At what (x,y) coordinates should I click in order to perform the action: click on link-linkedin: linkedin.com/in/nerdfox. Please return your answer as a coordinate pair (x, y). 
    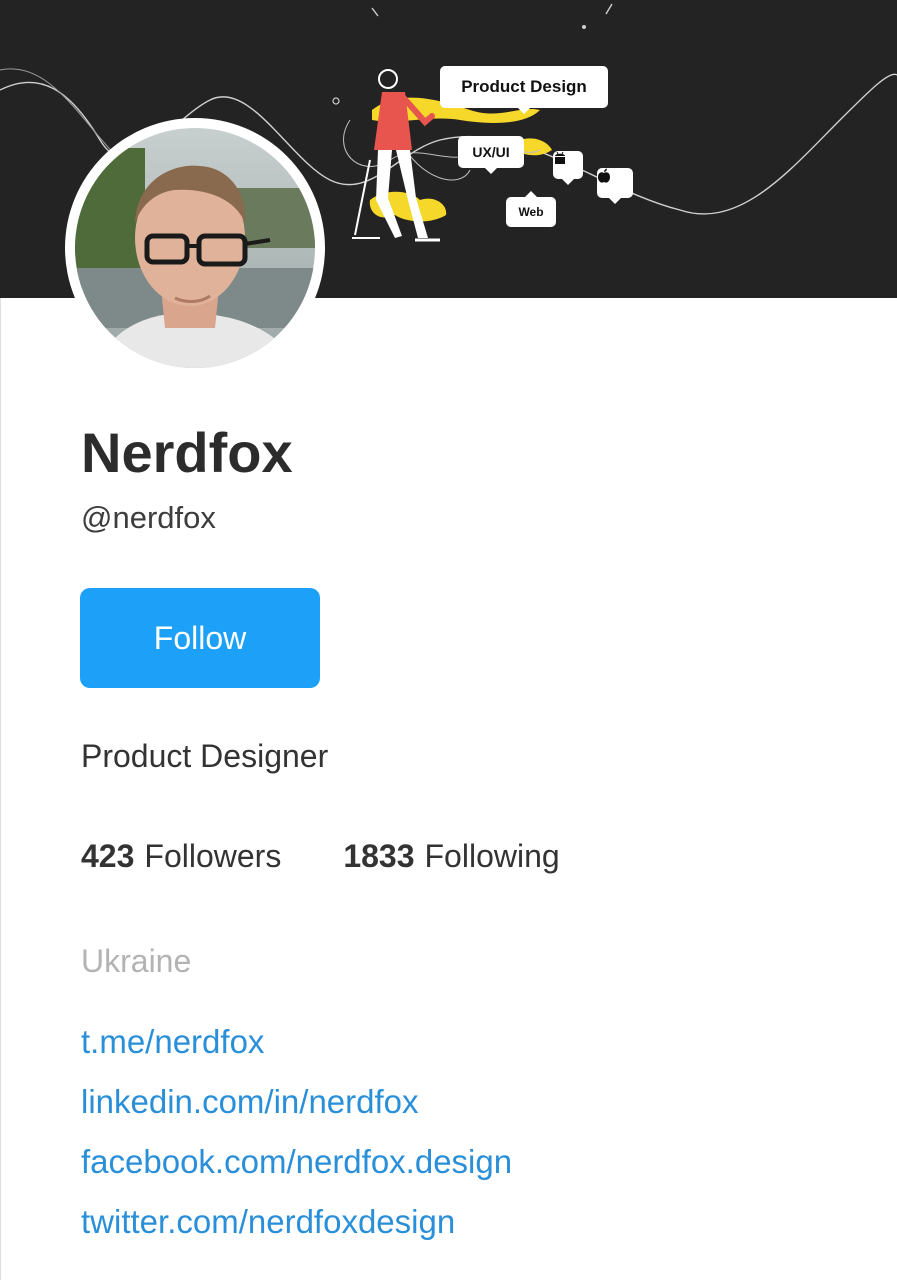
    Looking at the image, I should click on (296, 1112).